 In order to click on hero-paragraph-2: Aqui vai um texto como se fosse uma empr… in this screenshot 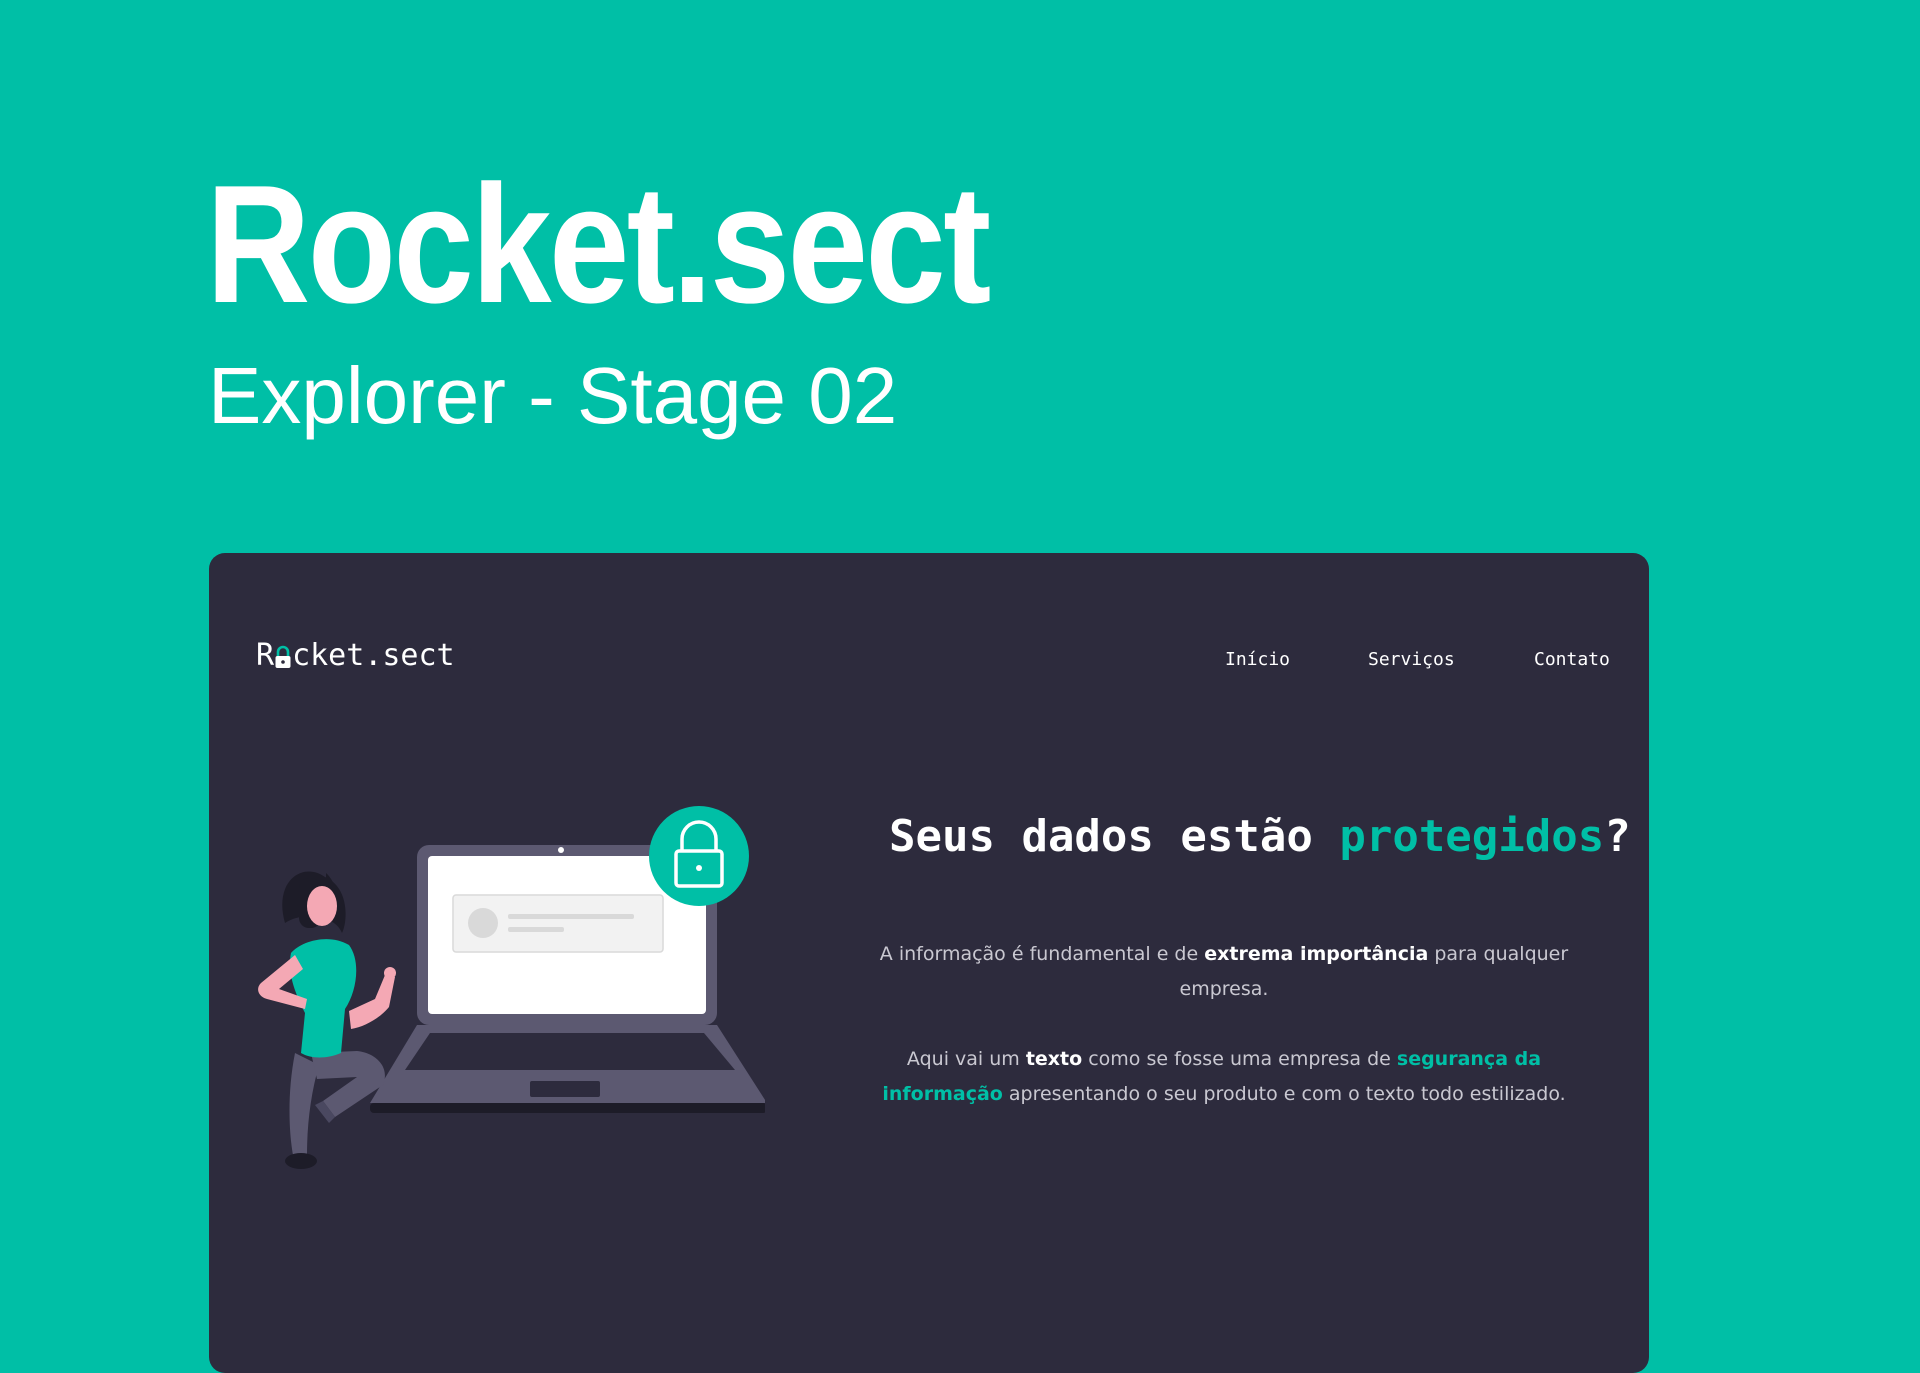, I will do `click(1224, 1077)`.